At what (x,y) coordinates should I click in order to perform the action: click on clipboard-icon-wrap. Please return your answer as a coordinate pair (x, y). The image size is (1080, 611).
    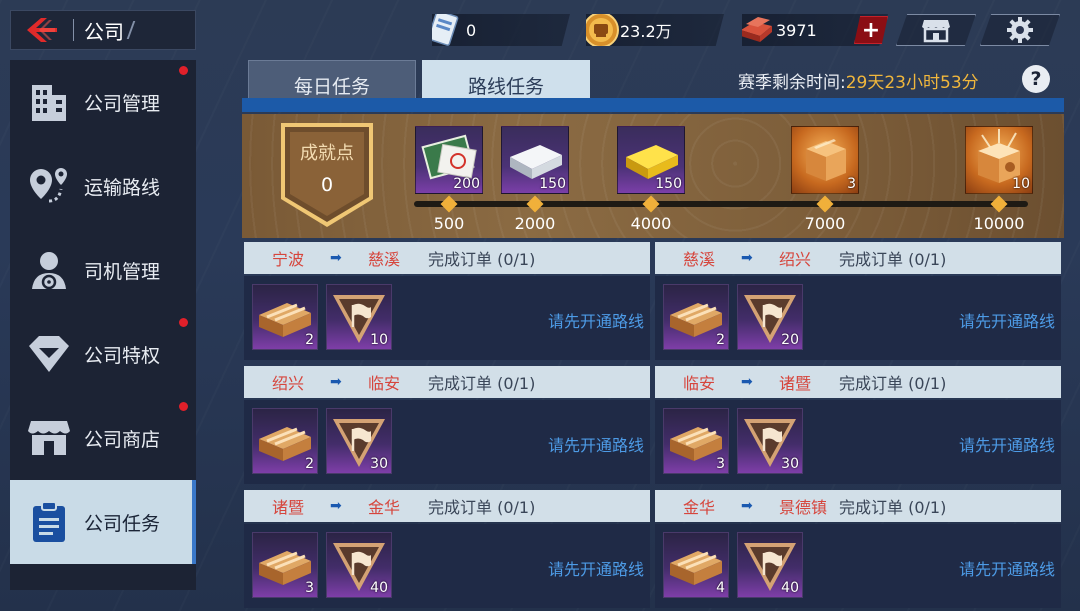
    Looking at the image, I should click on (49, 522).